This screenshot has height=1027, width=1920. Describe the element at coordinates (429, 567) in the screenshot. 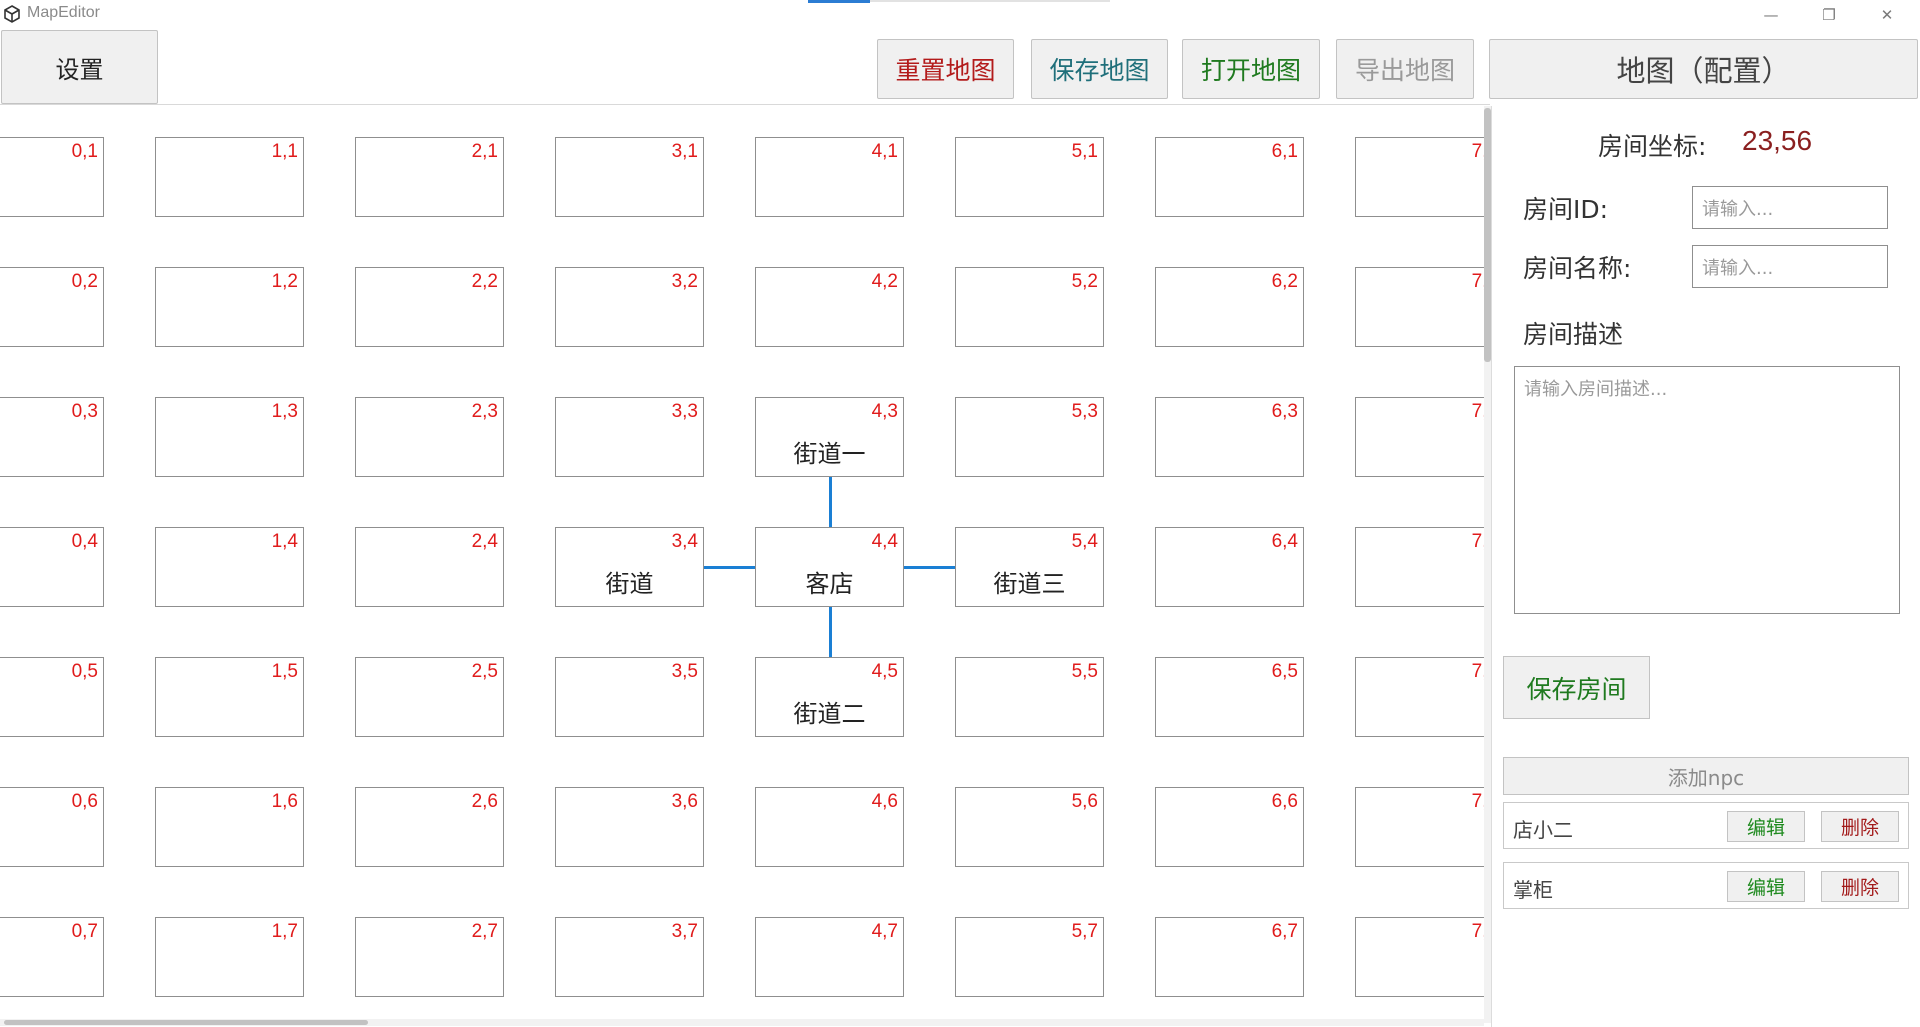

I see `map-room-cell: 2,4` at that location.